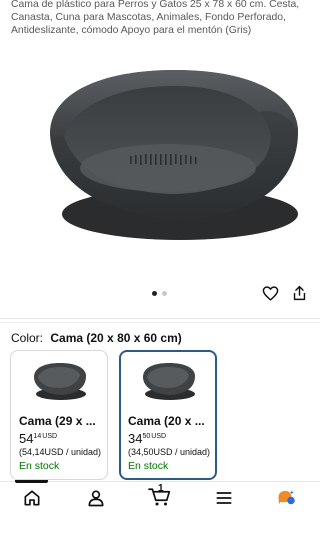 Image resolution: width=320 pixels, height=538 pixels. Describe the element at coordinates (26, 438) in the screenshot. I see `price-whole: 54` at that location.